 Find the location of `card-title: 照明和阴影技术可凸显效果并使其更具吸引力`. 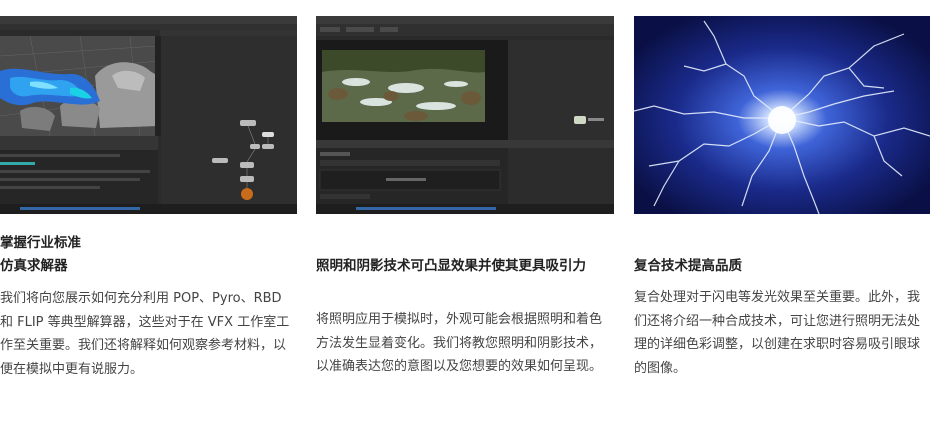

card-title: 照明和阴影技术可凸显效果并使其更具吸引力 is located at coordinates (451, 266).